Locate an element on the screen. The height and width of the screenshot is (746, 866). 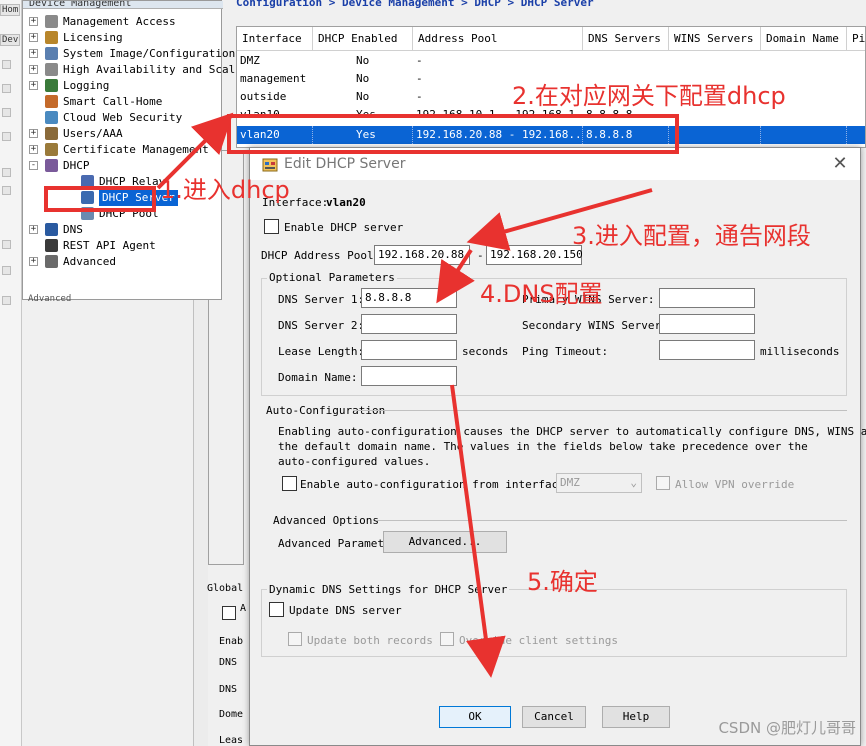
domain-name-input is located at coordinates (409, 376).